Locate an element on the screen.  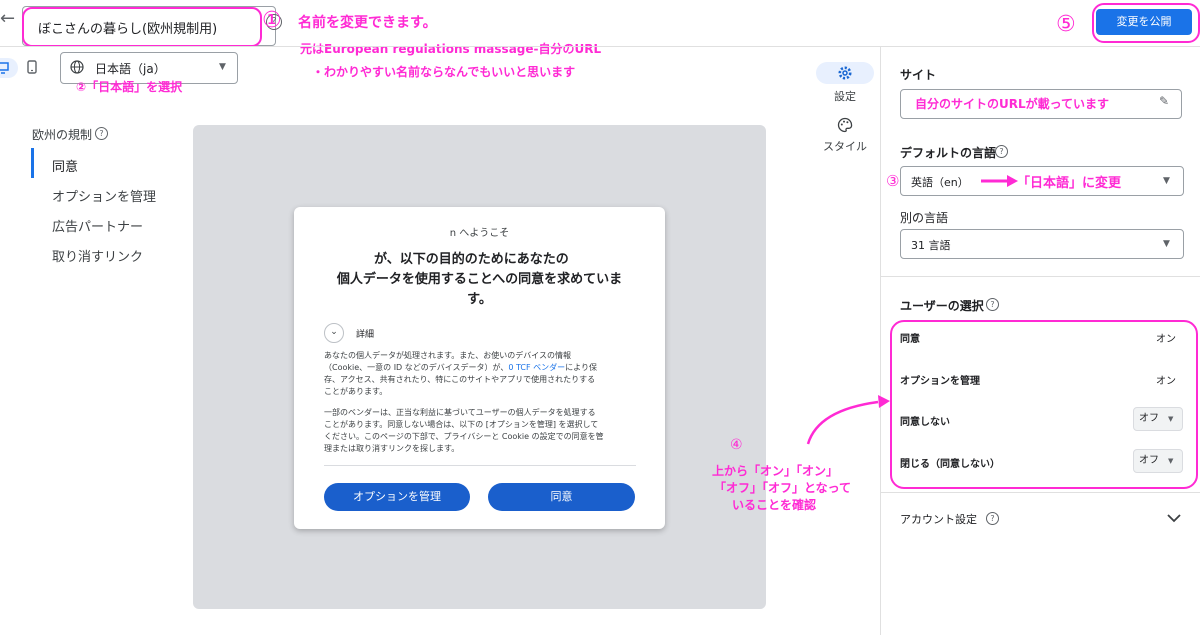
desktop-view-toggle is located at coordinates (9, 68).